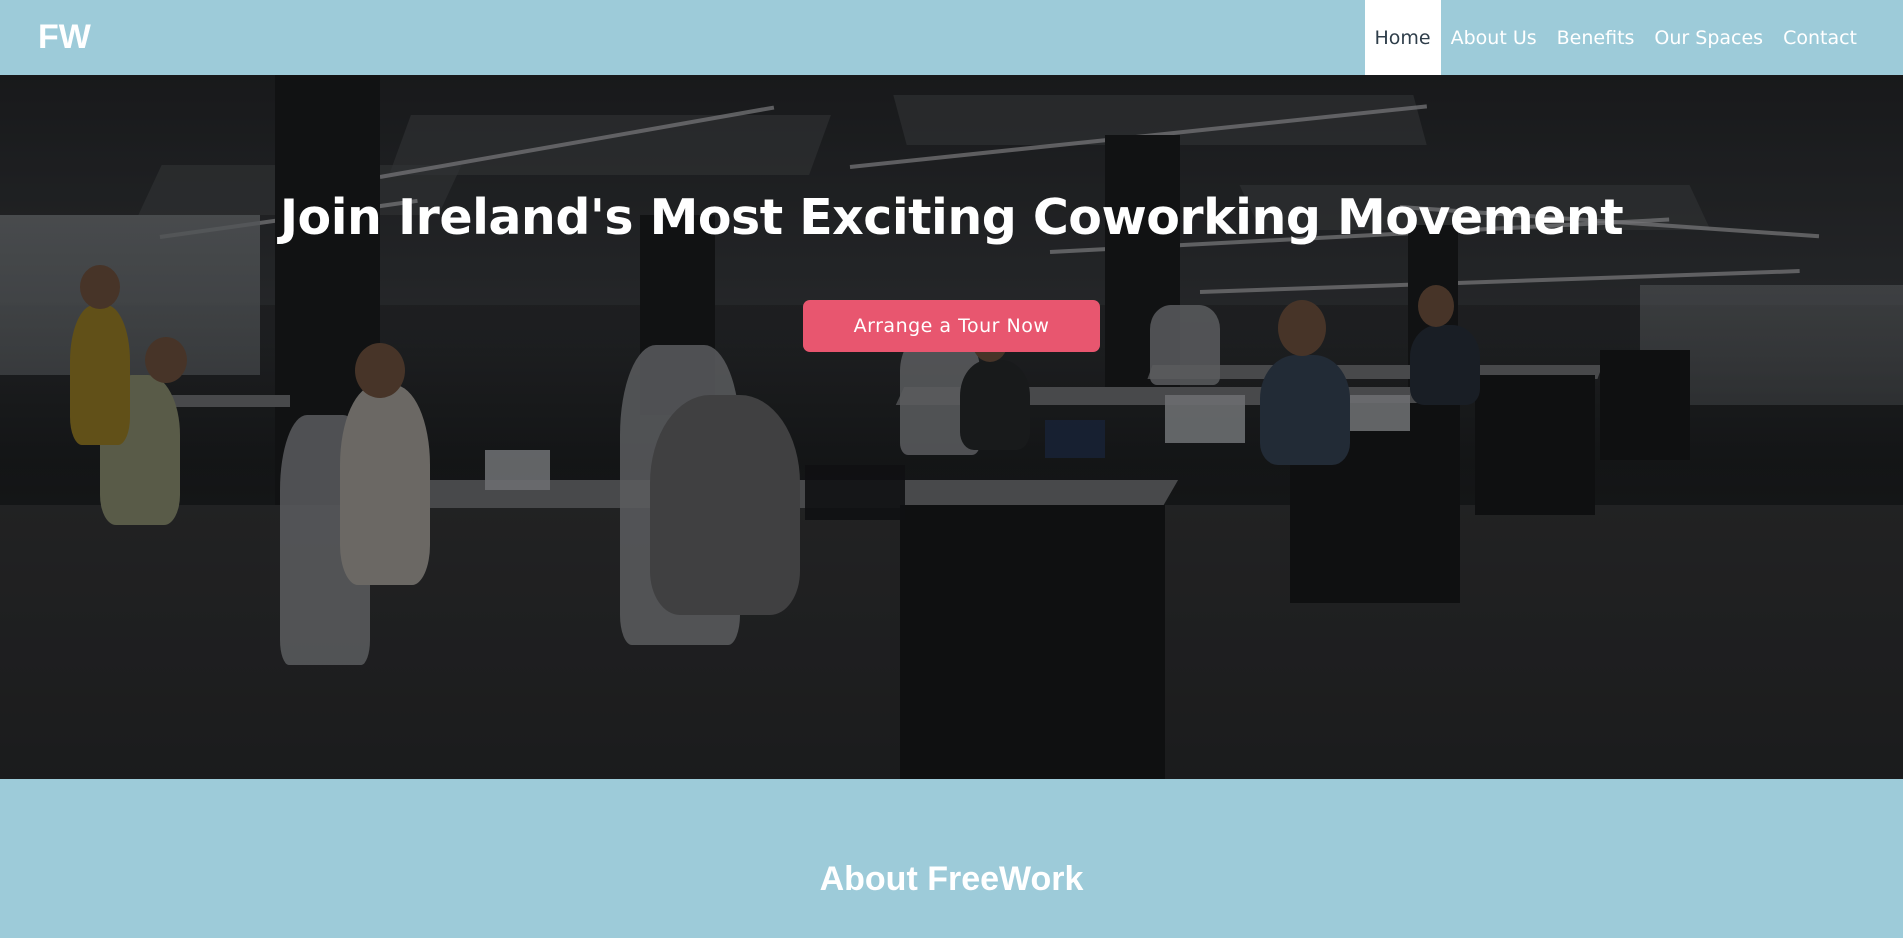 The width and height of the screenshot is (1903, 938). I want to click on nav-item-home: Home, so click(1402, 37).